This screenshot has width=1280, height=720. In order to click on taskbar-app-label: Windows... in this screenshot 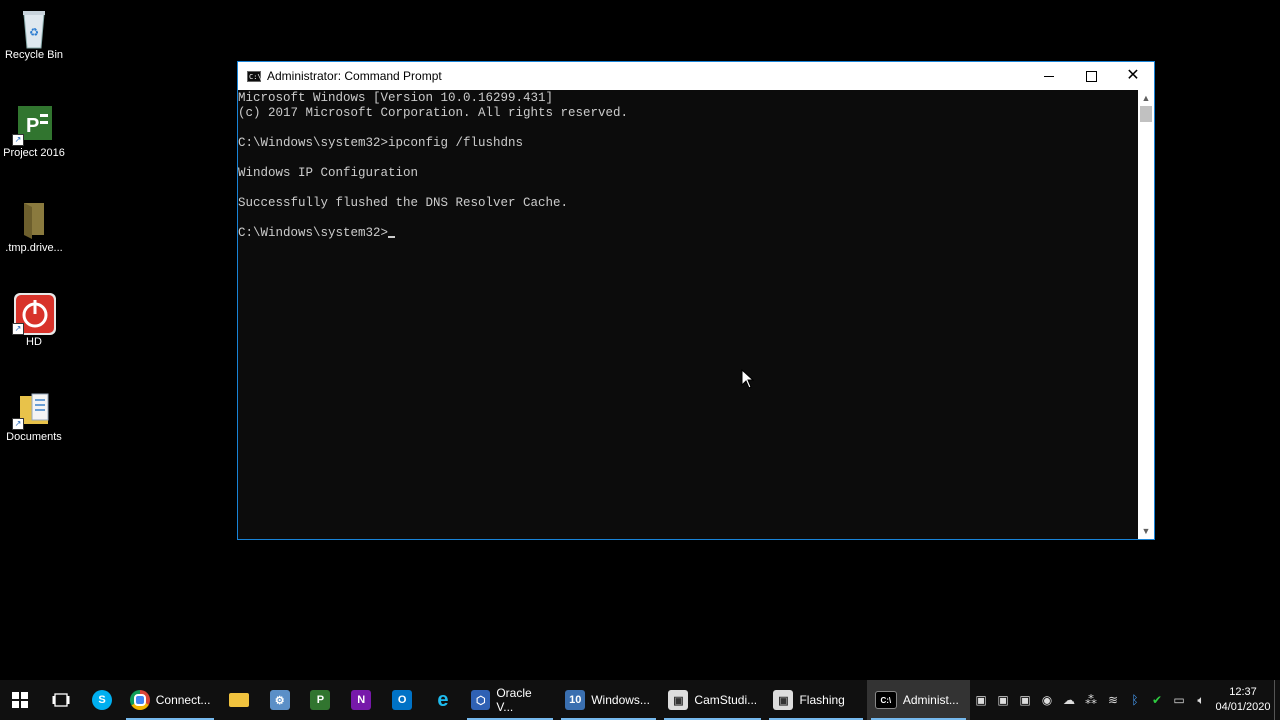, I will do `click(620, 700)`.